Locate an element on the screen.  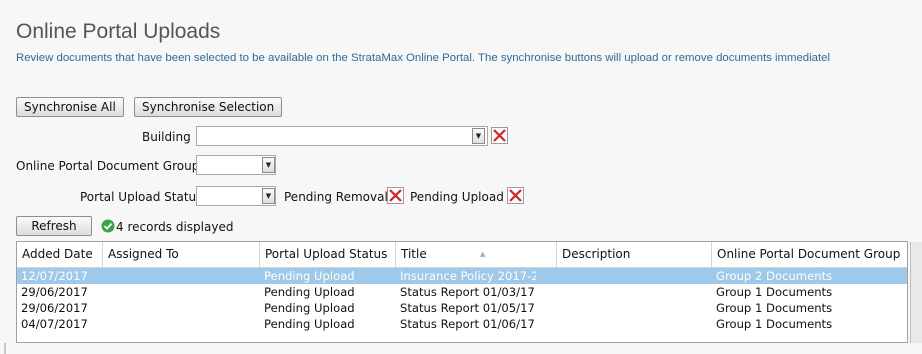
vertical-scrollbar is located at coordinates (916, 292).